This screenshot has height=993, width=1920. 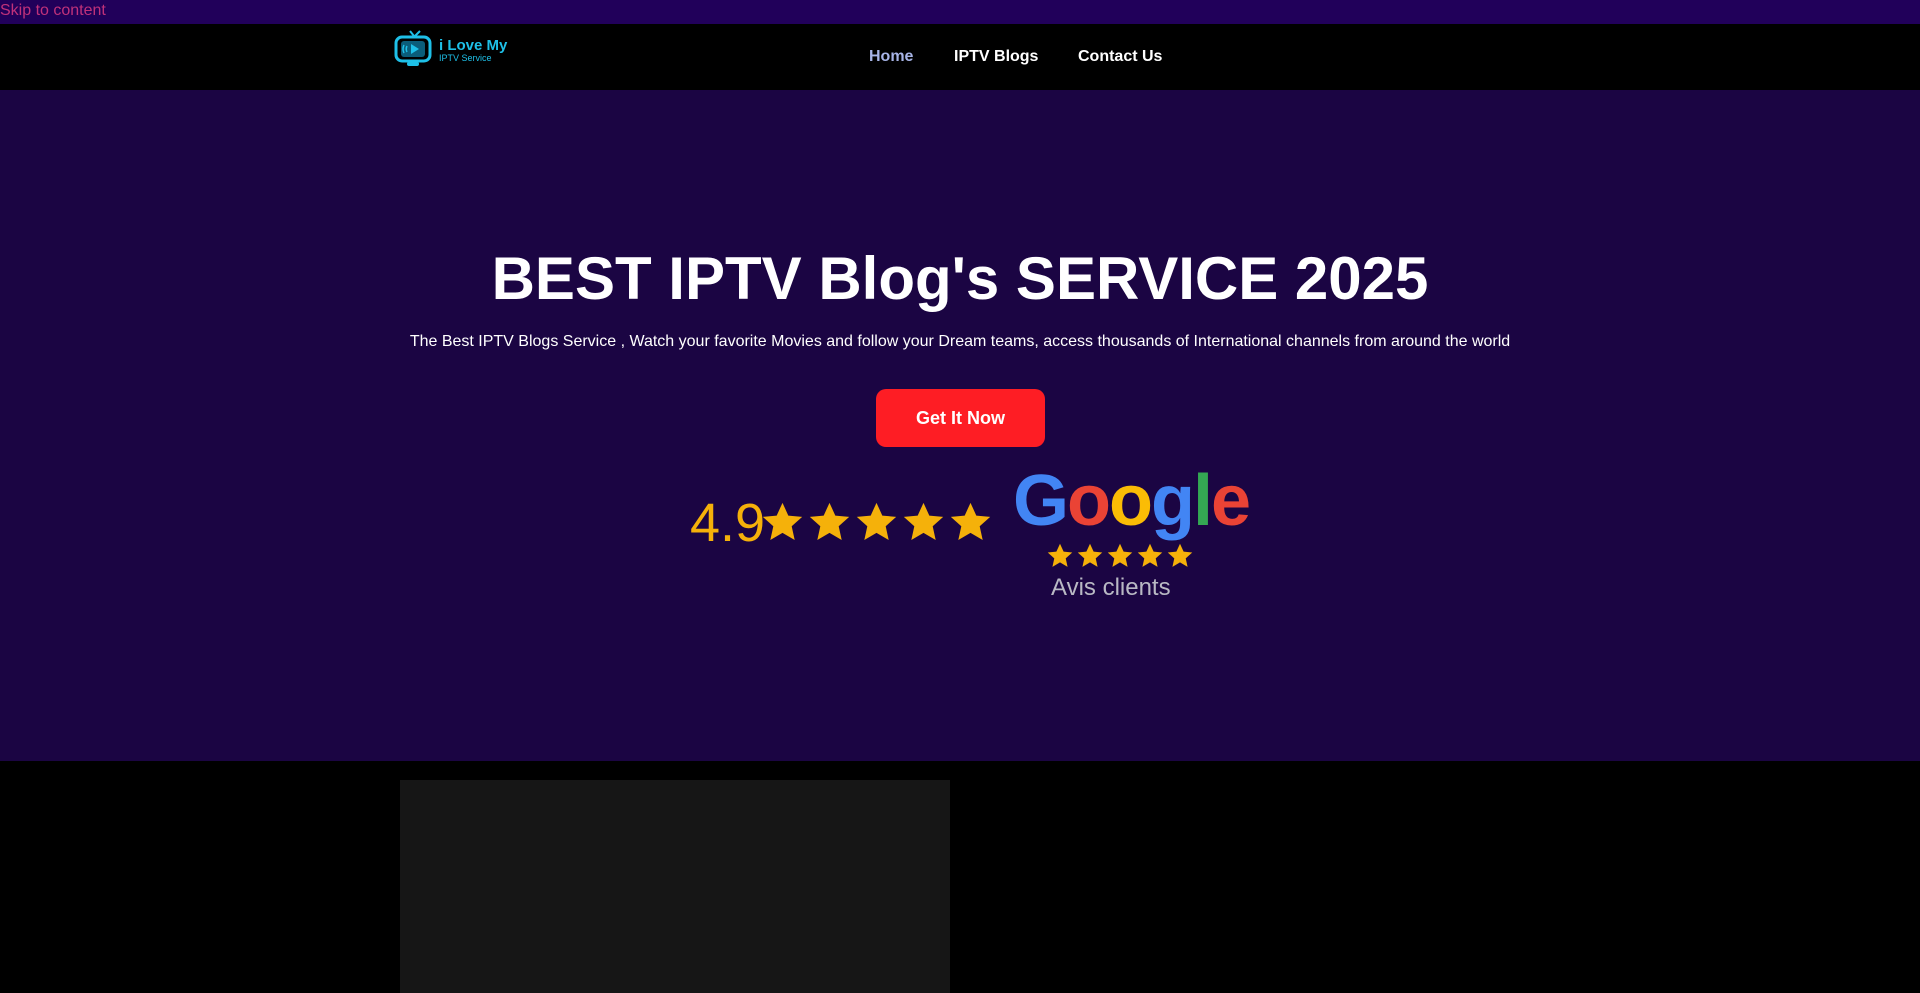 I want to click on google-reviews-badge: Google Avis clients, so click(x=1132, y=540).